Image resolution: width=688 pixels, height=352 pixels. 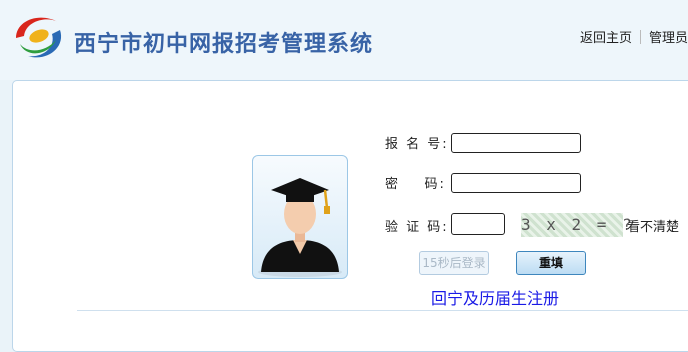 What do you see at coordinates (634, 36) in the screenshot?
I see `top-nav: 返回主页 管理员` at bounding box center [634, 36].